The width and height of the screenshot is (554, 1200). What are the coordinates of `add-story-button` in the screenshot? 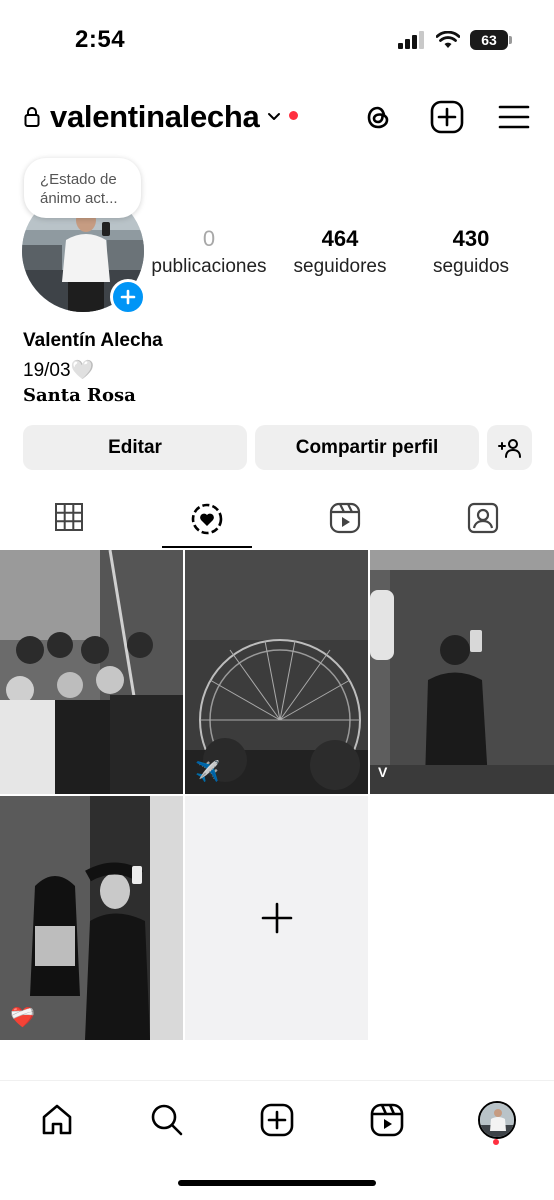 It's located at (128, 297).